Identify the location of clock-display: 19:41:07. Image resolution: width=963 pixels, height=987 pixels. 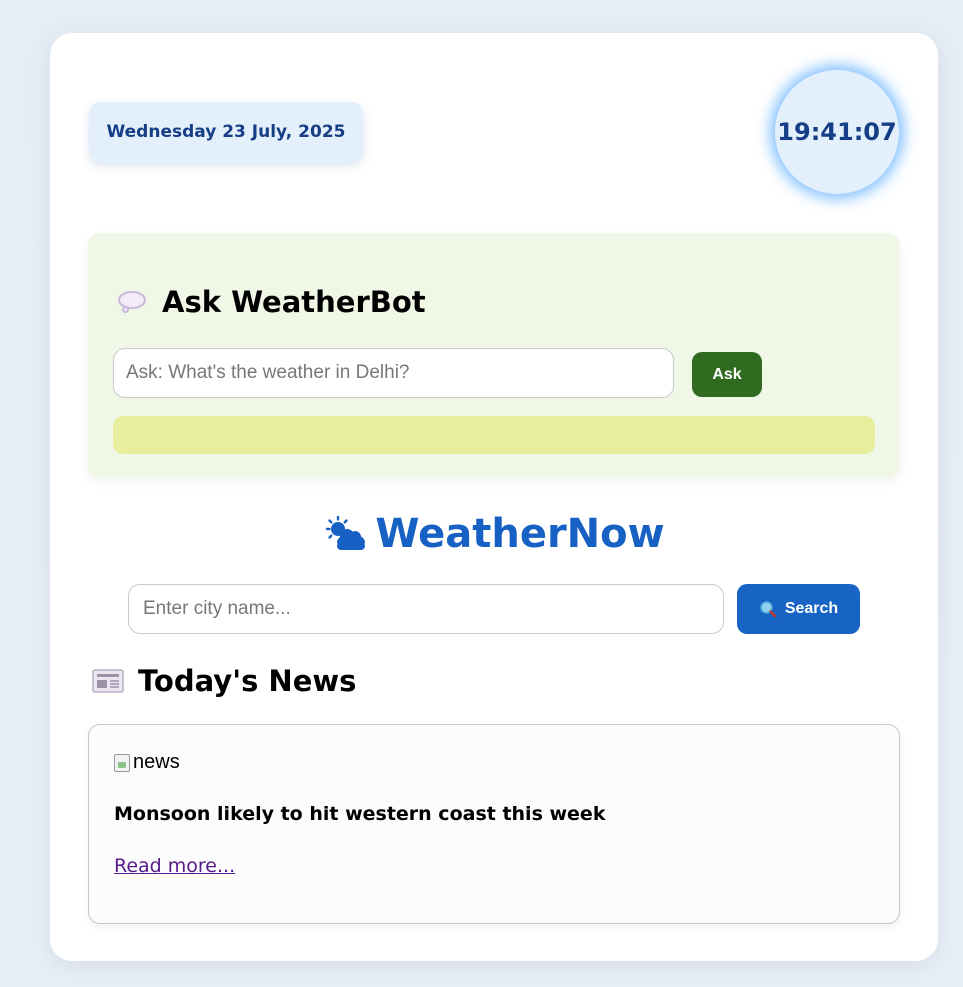
(837, 132).